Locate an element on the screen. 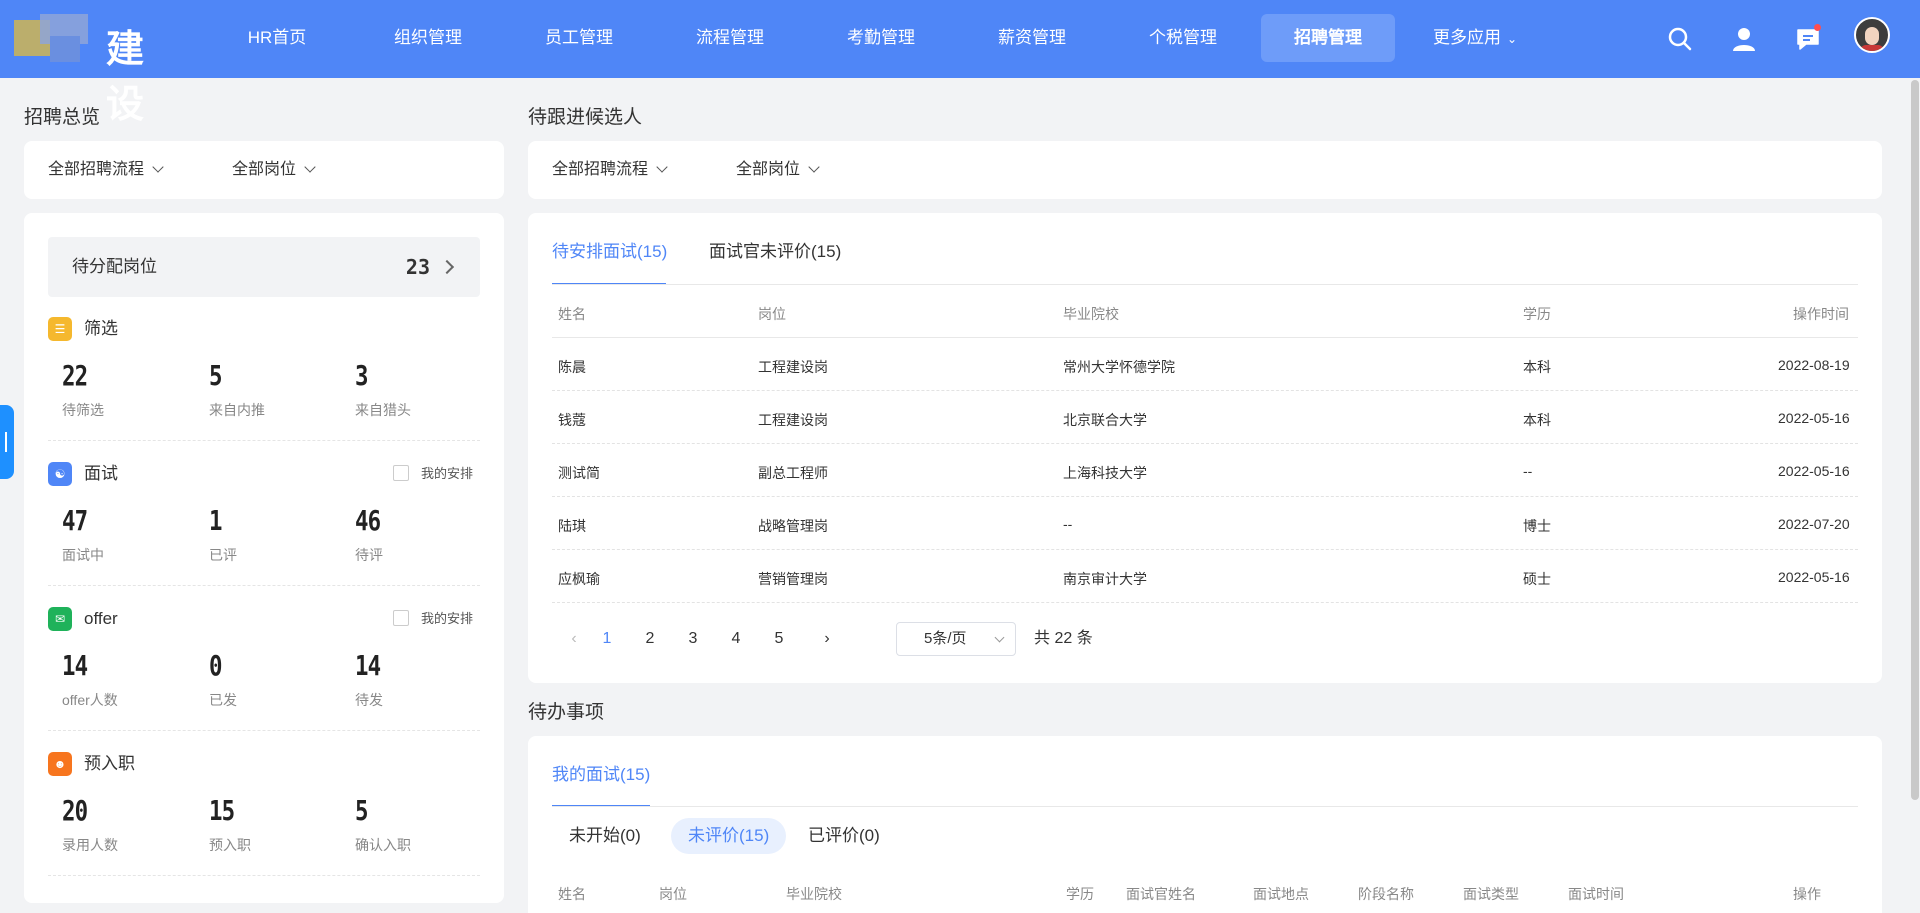 Image resolution: width=1920 pixels, height=913 pixels. group-name: offer is located at coordinates (101, 618).